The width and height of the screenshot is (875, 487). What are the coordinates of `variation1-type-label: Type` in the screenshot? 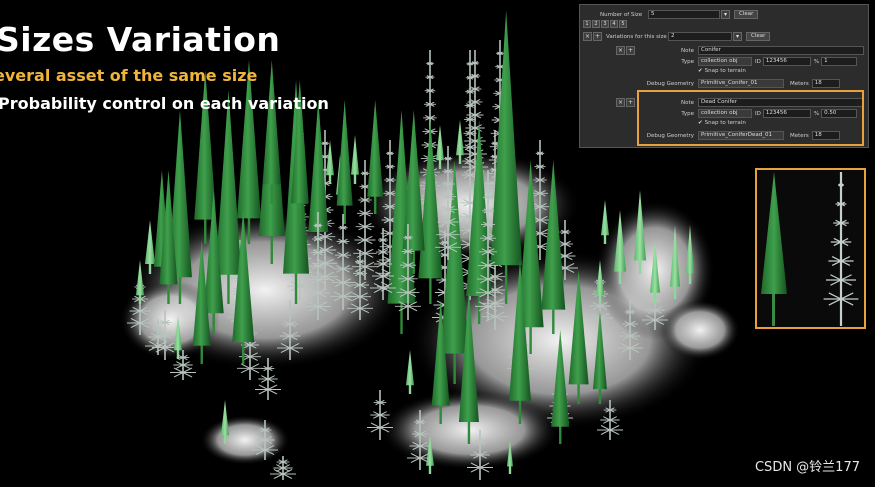 It's located at (687, 61).